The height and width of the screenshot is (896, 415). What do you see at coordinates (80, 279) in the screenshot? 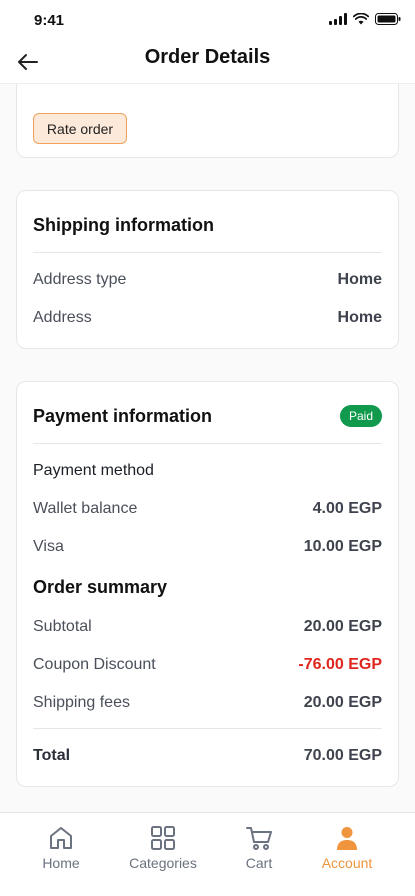
I see `address-type-label: Address type` at bounding box center [80, 279].